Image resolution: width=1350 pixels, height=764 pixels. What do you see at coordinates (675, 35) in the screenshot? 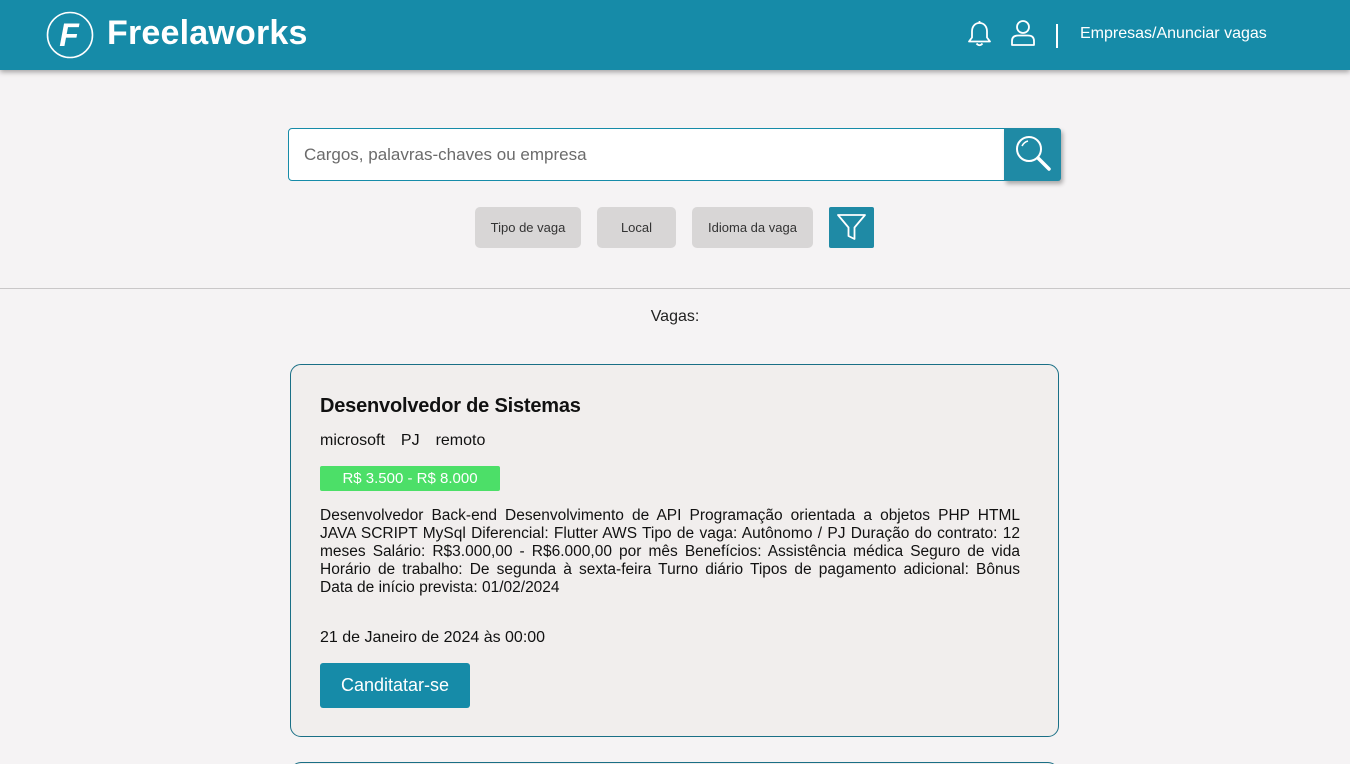
I see `top-navbar: F Freelaworks Empresas/Anunciar vagas` at bounding box center [675, 35].